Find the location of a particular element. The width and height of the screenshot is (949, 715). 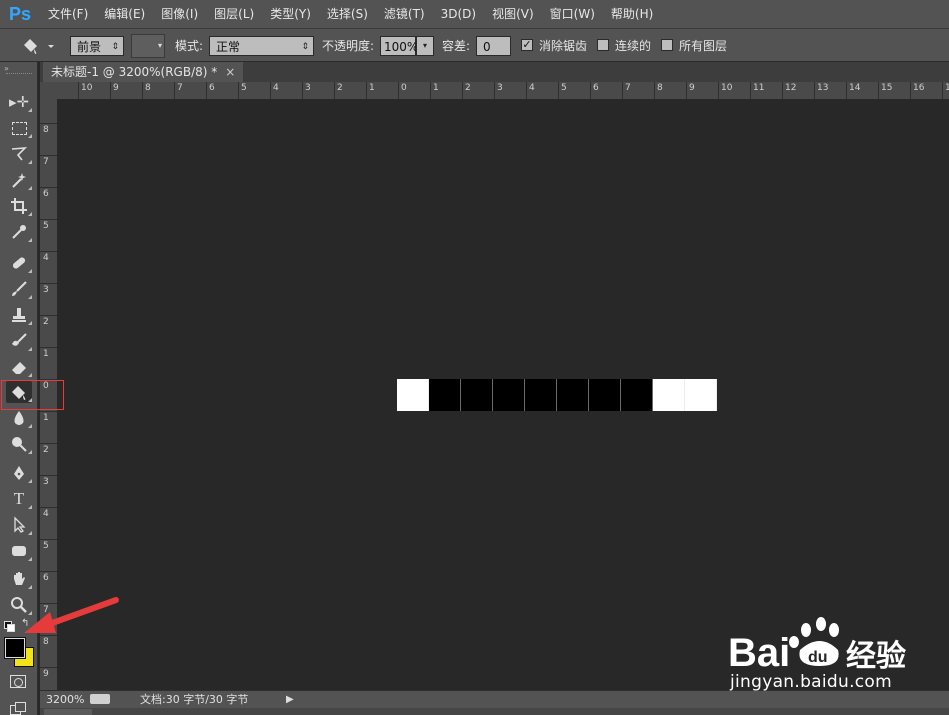

toolbox-grip is located at coordinates (19, 74).